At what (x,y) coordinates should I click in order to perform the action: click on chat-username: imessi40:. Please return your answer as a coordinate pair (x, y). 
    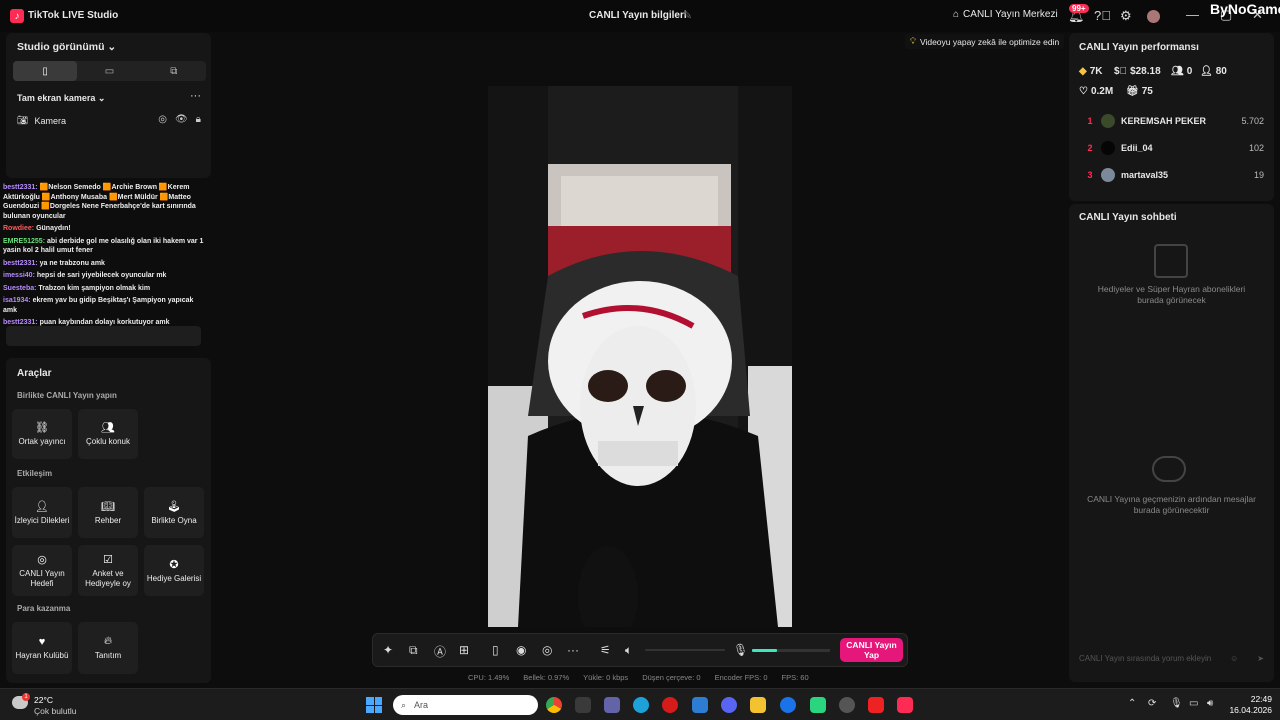
    Looking at the image, I should click on (19, 275).